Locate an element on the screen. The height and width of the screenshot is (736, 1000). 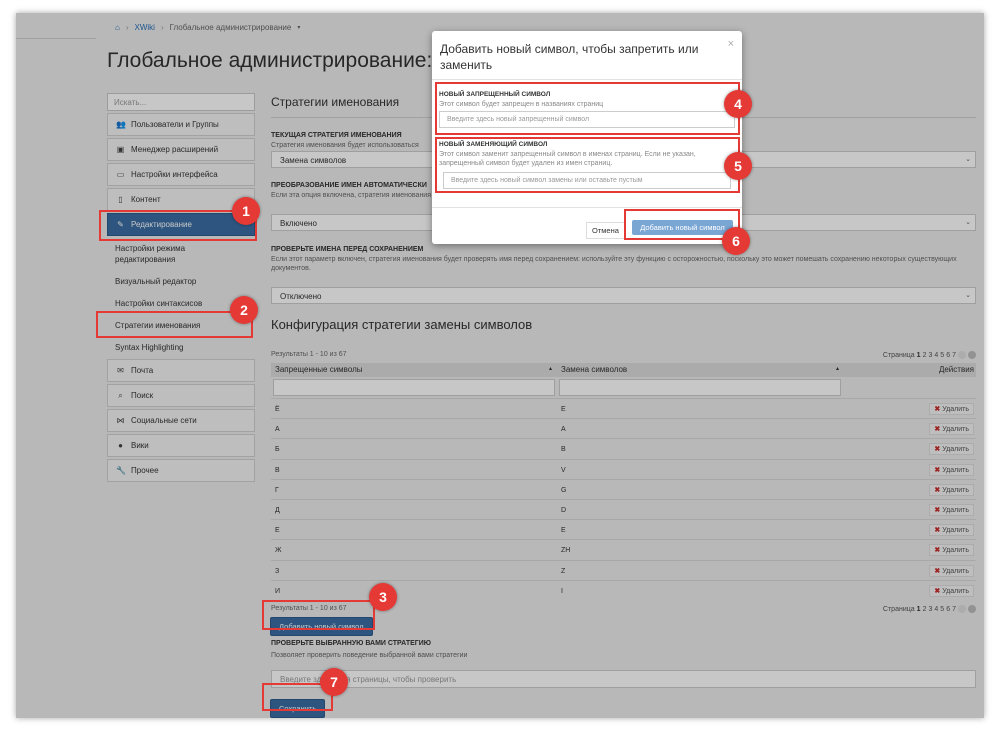
step-badge: 1 is located at coordinates (246, 211).